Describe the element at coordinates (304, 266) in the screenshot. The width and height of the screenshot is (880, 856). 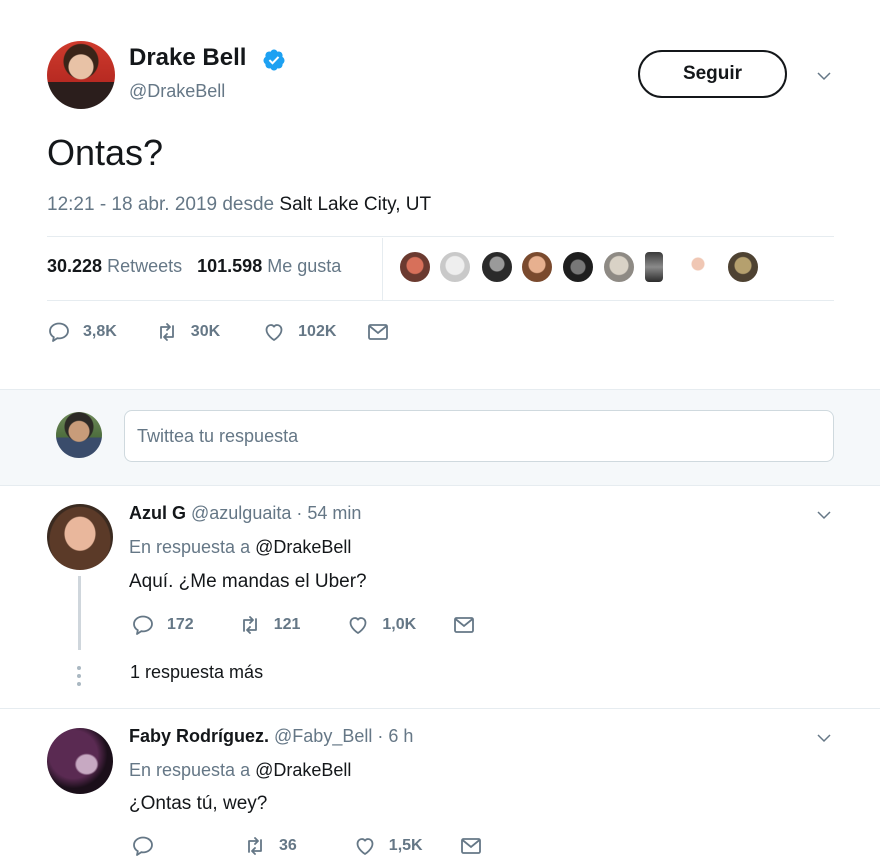
I see `likes-label: Me gusta` at that location.